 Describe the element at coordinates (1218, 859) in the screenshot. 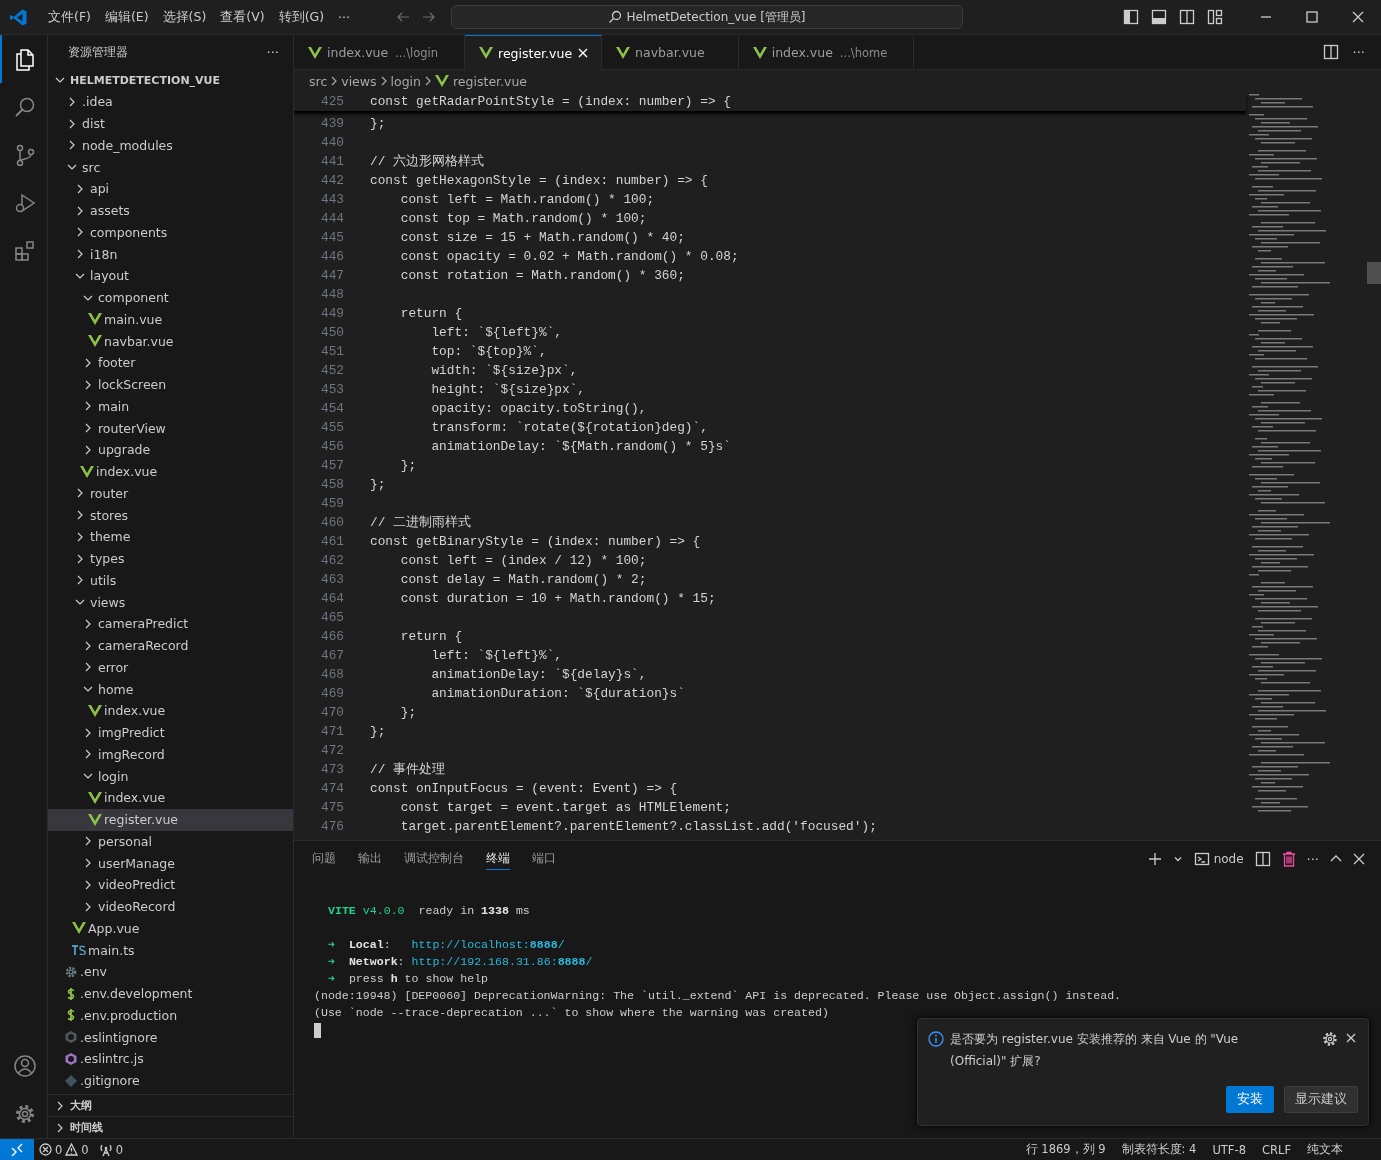

I see `terminal-selector: node` at that location.